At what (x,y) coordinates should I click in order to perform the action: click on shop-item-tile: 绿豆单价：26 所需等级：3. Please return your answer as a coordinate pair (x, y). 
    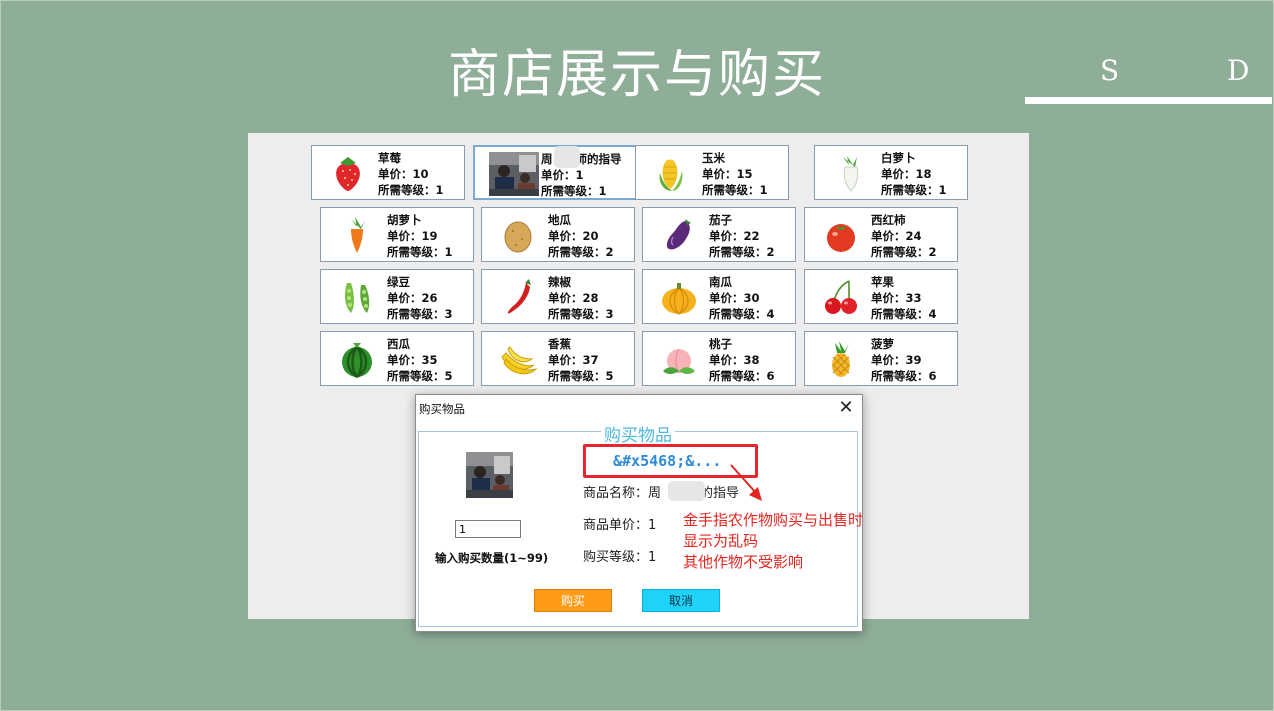
    Looking at the image, I should click on (397, 296).